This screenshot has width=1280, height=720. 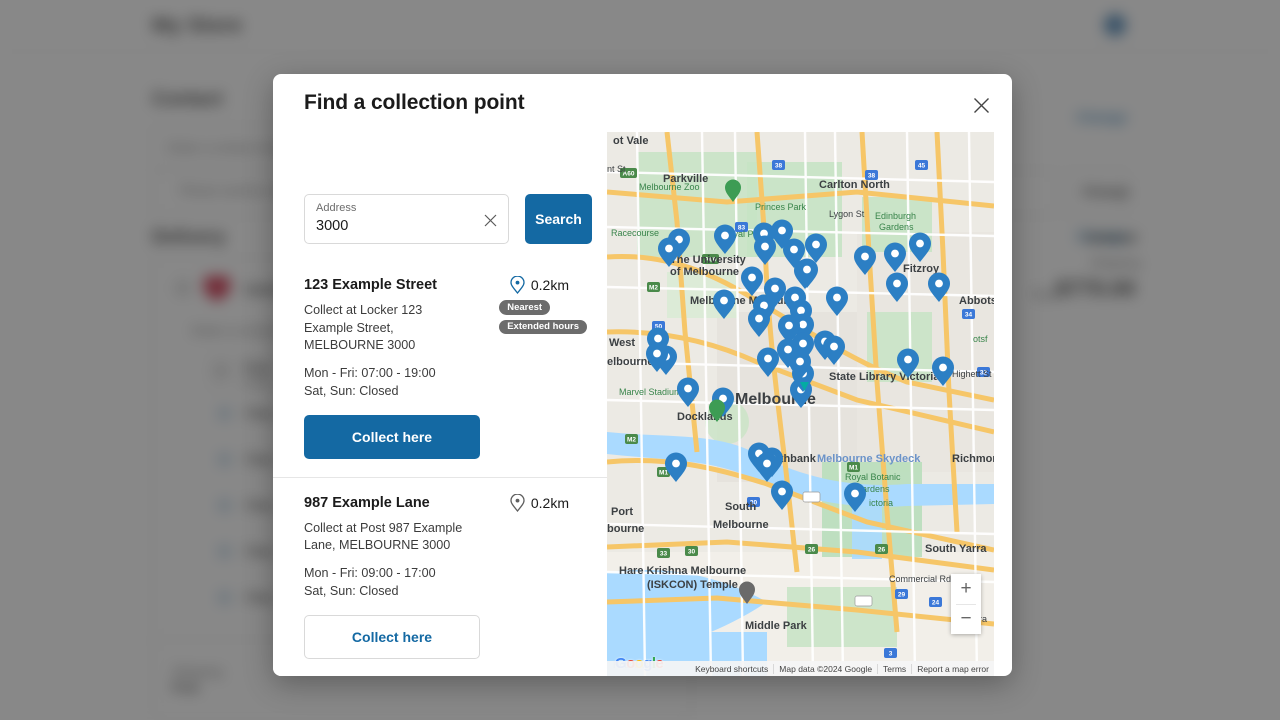 I want to click on map-label: Richmon, so click(x=973, y=459).